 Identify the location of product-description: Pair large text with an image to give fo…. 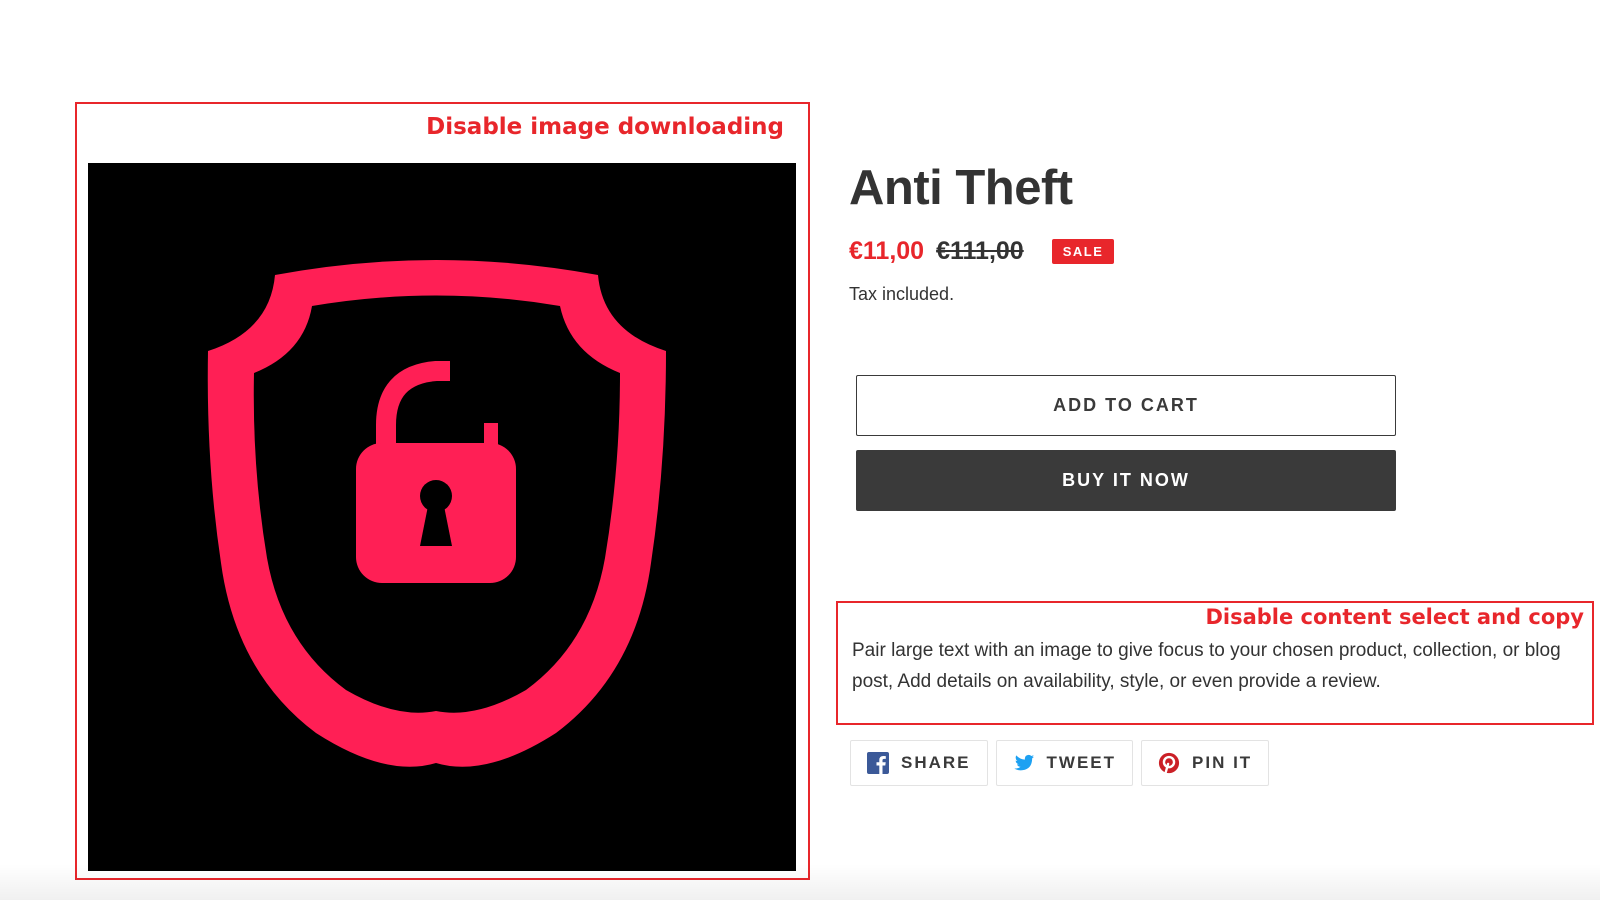
(1206, 666).